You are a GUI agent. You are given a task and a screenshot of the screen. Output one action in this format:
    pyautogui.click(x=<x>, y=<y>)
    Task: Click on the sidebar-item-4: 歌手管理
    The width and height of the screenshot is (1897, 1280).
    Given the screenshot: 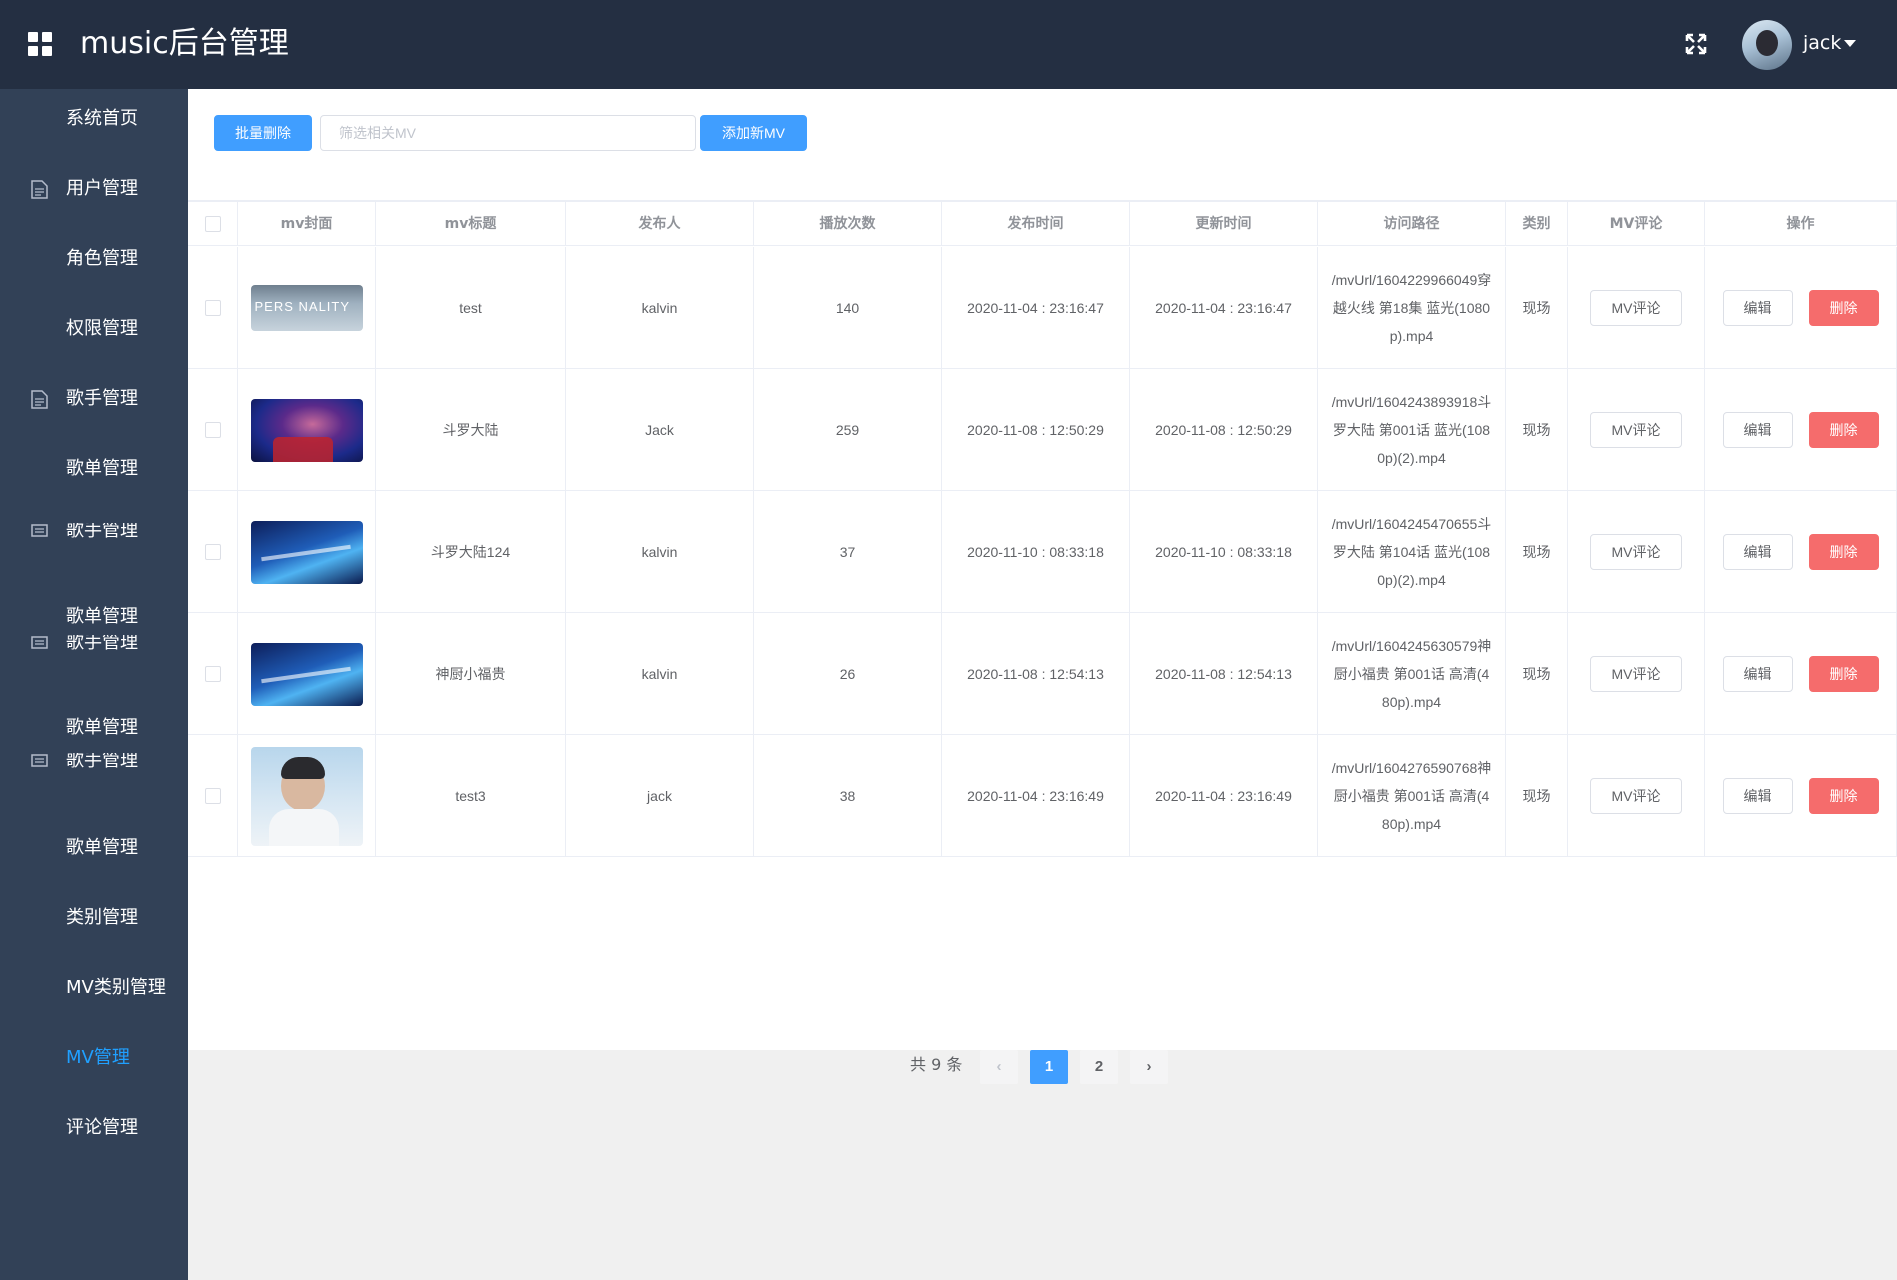 What is the action you would take?
    pyautogui.click(x=94, y=399)
    